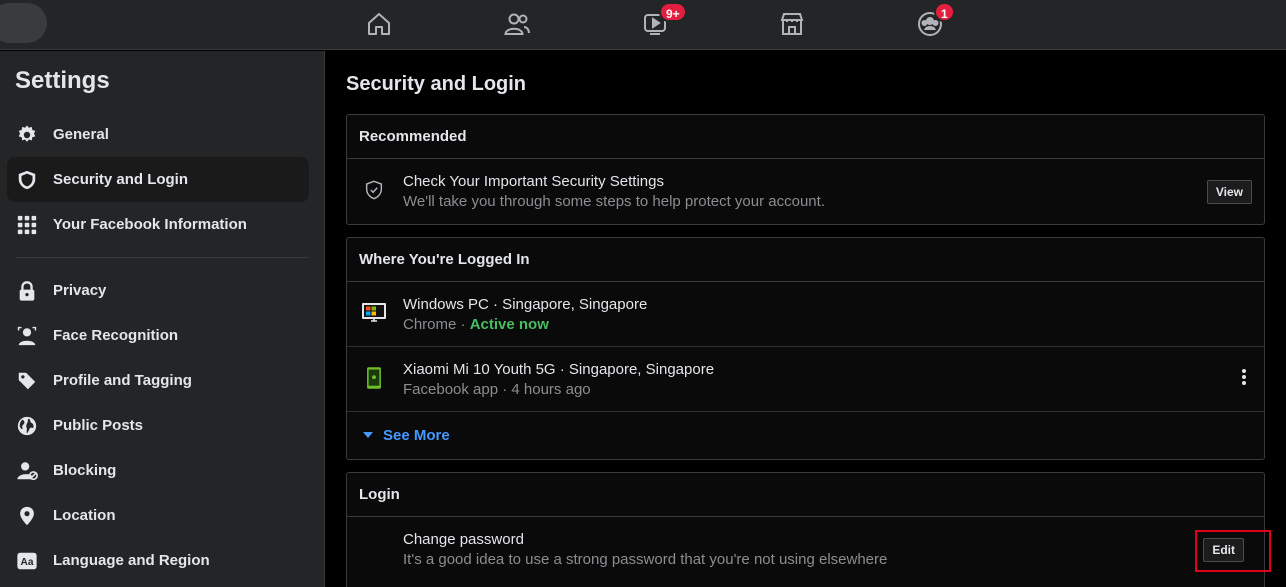 Image resolution: width=1286 pixels, height=587 pixels. Describe the element at coordinates (374, 313) in the screenshot. I see `desktop-computer-icon` at that location.